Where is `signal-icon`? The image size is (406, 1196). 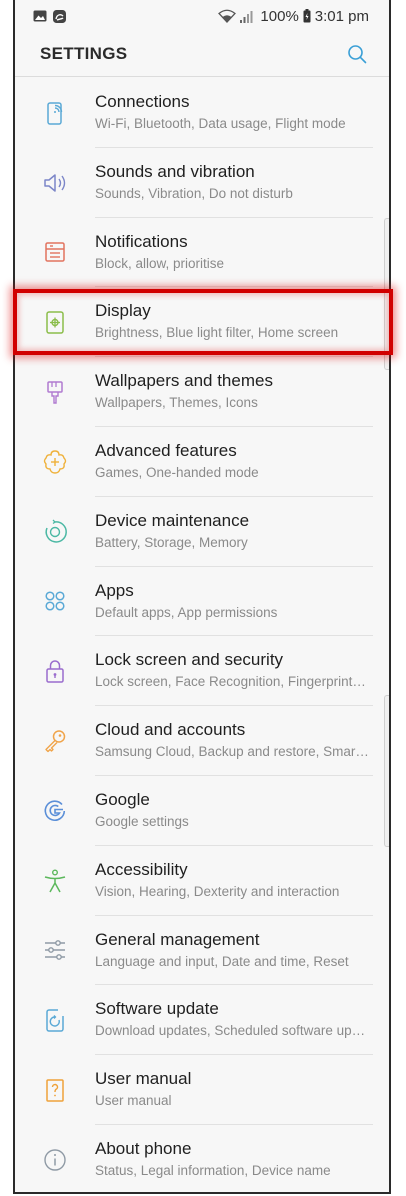
signal-icon is located at coordinates (246, 16).